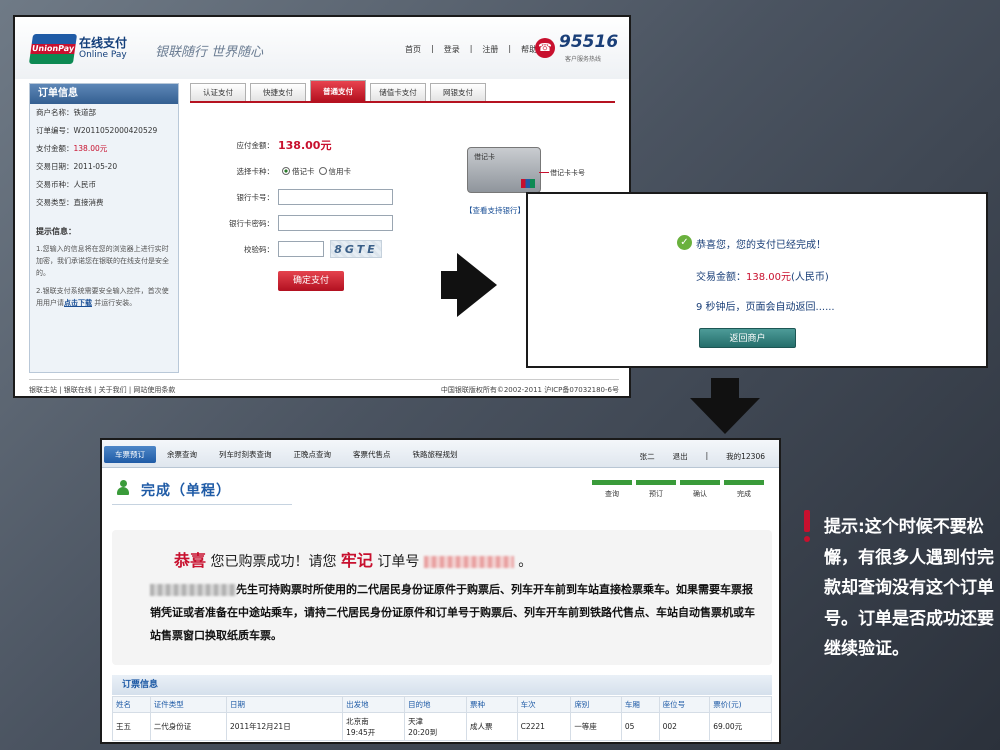 The width and height of the screenshot is (1000, 750). What do you see at coordinates (528, 183) in the screenshot?
I see `card-unionpay-logo` at bounding box center [528, 183].